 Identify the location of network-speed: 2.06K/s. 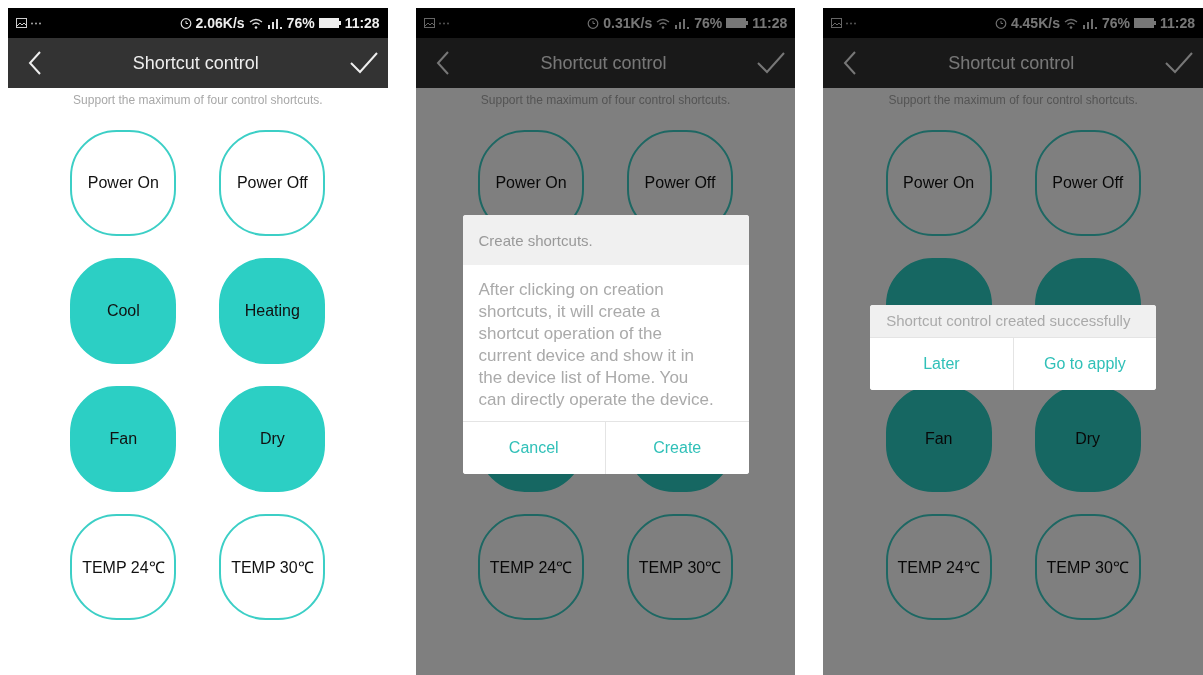
(220, 23).